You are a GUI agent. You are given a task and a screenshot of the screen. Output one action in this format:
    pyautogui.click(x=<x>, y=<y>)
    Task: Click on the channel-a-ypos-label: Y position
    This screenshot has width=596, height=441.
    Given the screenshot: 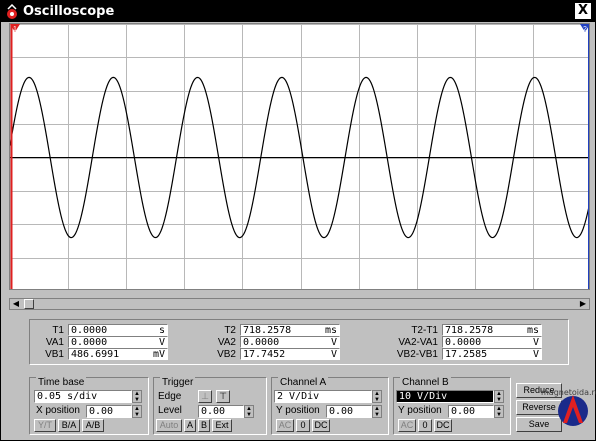 What is the action you would take?
    pyautogui.click(x=298, y=410)
    